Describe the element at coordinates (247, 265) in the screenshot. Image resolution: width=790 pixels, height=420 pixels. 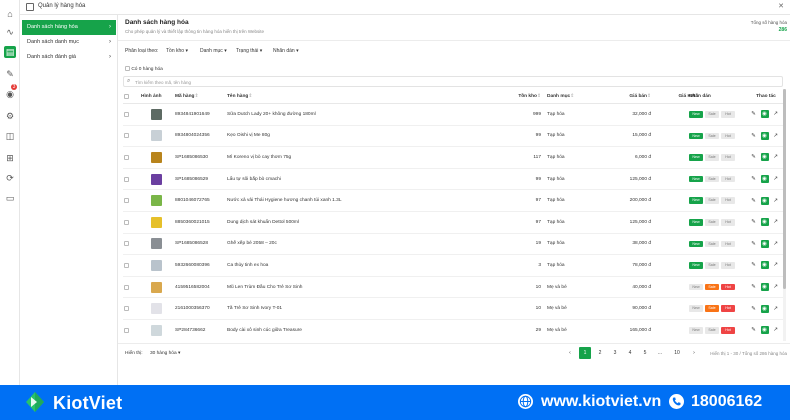
I see `product-name: Ca thủy tinh ex hoa` at that location.